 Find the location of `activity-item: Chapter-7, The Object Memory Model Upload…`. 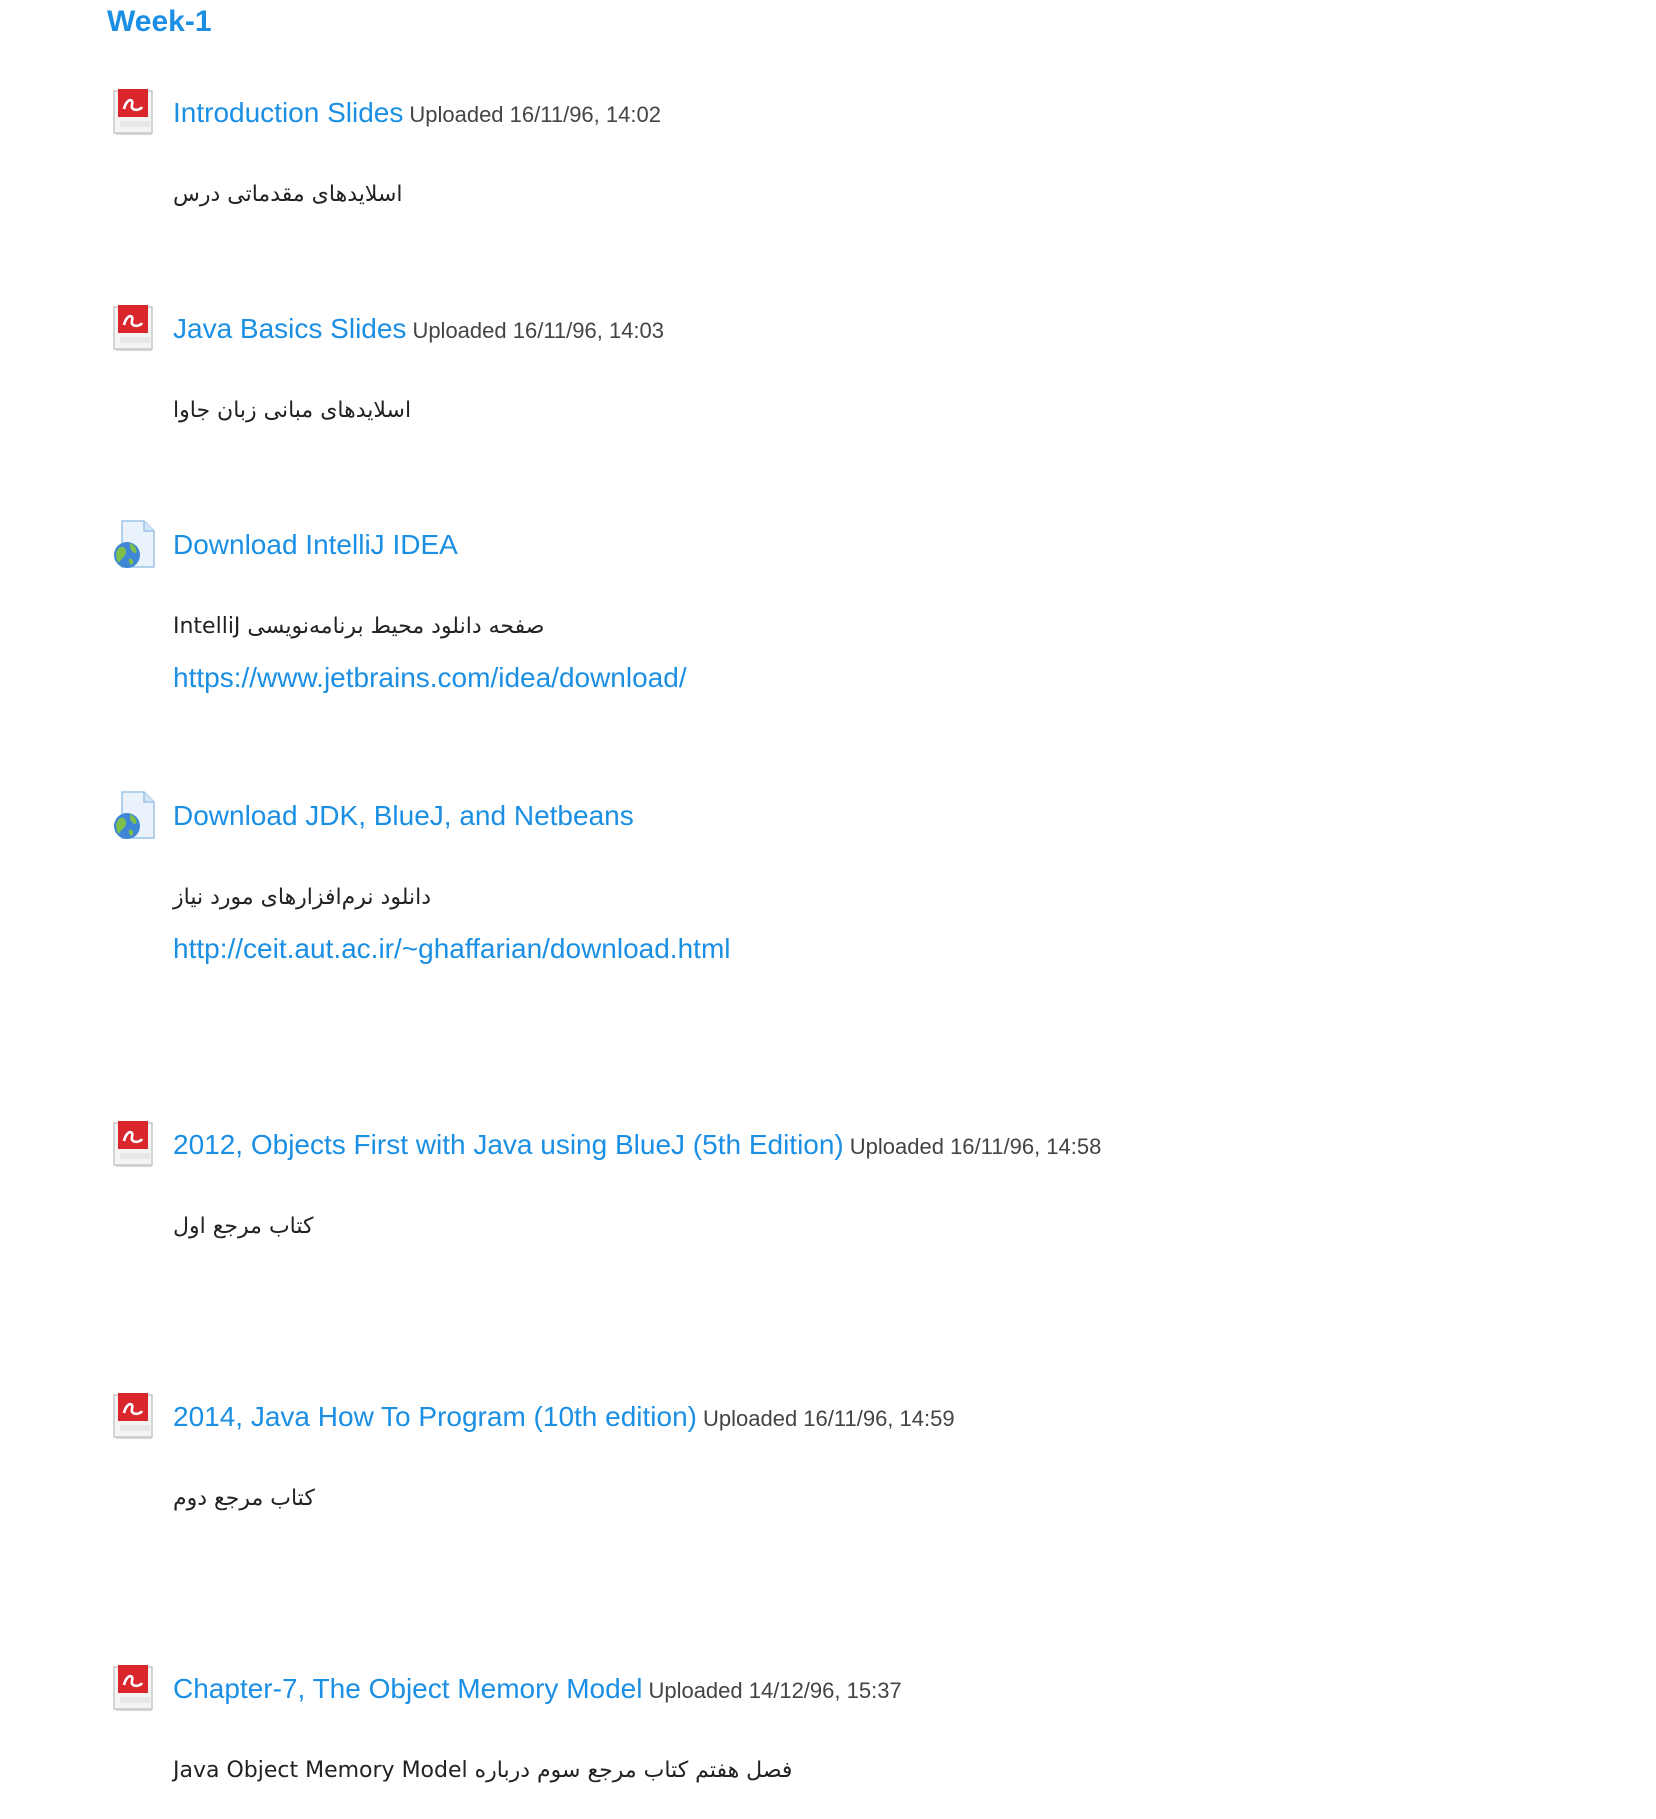

activity-item: Chapter-7, The Object Memory Model Upload… is located at coordinates (837, 1723).